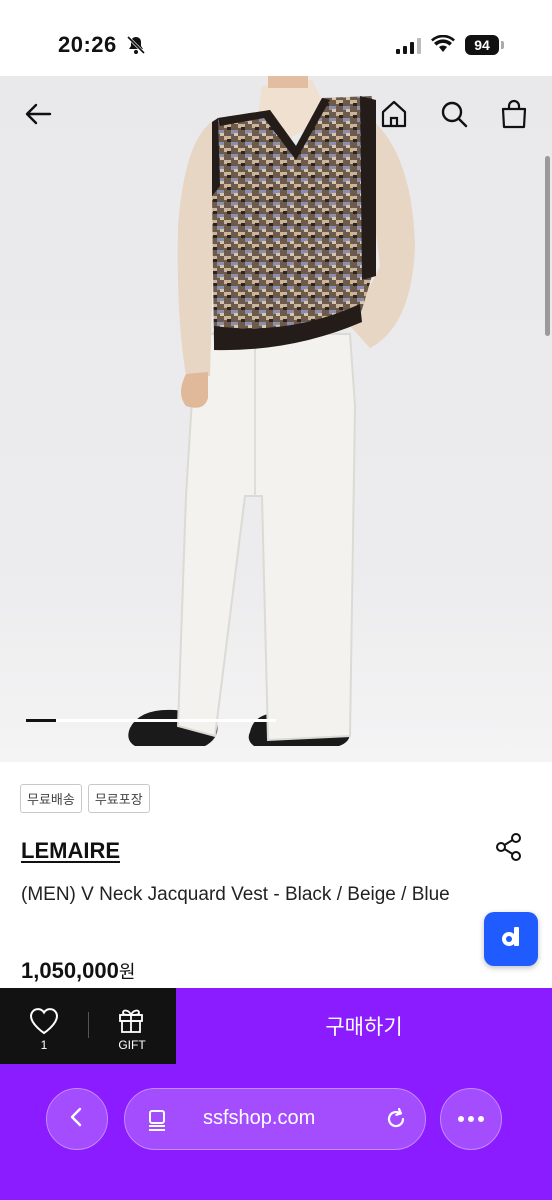 Image resolution: width=552 pixels, height=1200 pixels. Describe the element at coordinates (132, 1045) in the screenshot. I see `gift-label: GIFT` at that location.